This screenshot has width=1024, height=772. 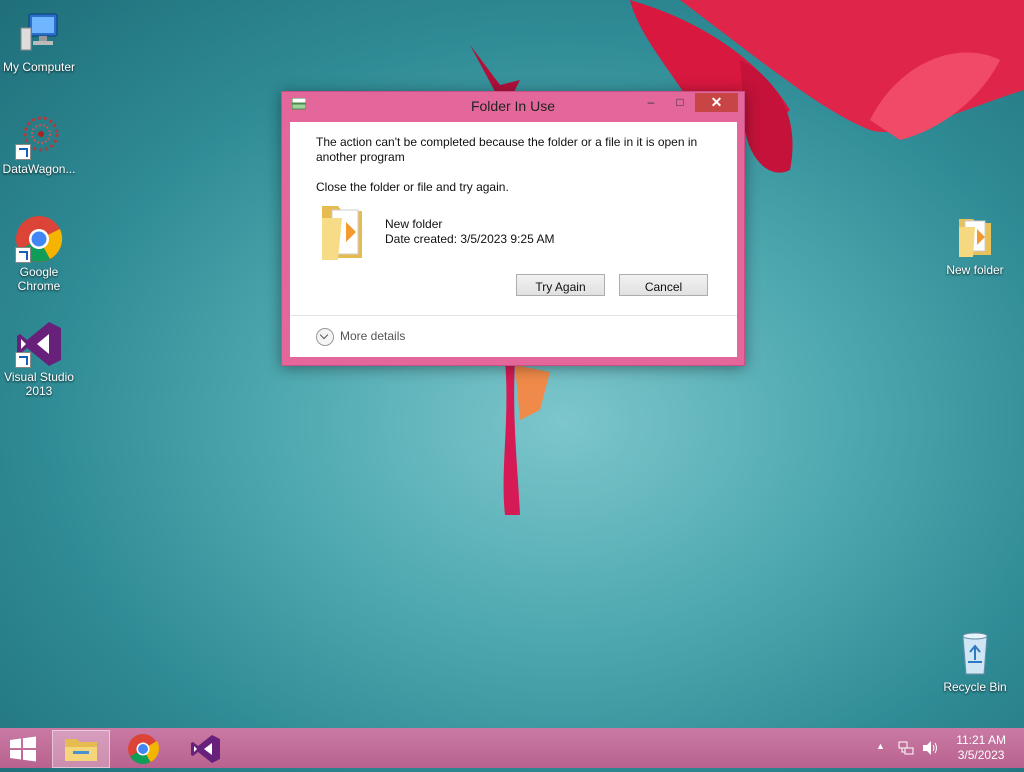 I want to click on more-details-label: More details, so click(x=373, y=336).